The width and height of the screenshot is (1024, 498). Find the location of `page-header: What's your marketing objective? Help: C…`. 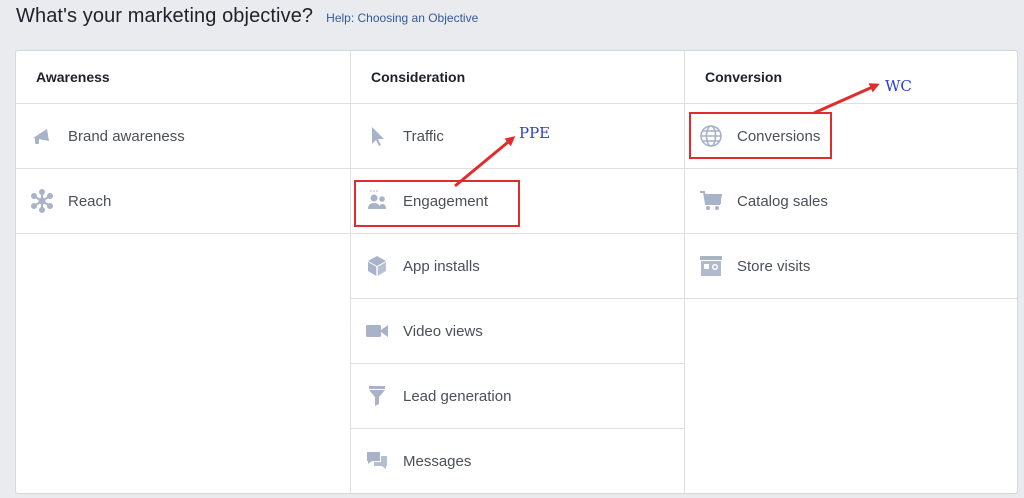

page-header: What's your marketing objective? Help: C… is located at coordinates (247, 20).